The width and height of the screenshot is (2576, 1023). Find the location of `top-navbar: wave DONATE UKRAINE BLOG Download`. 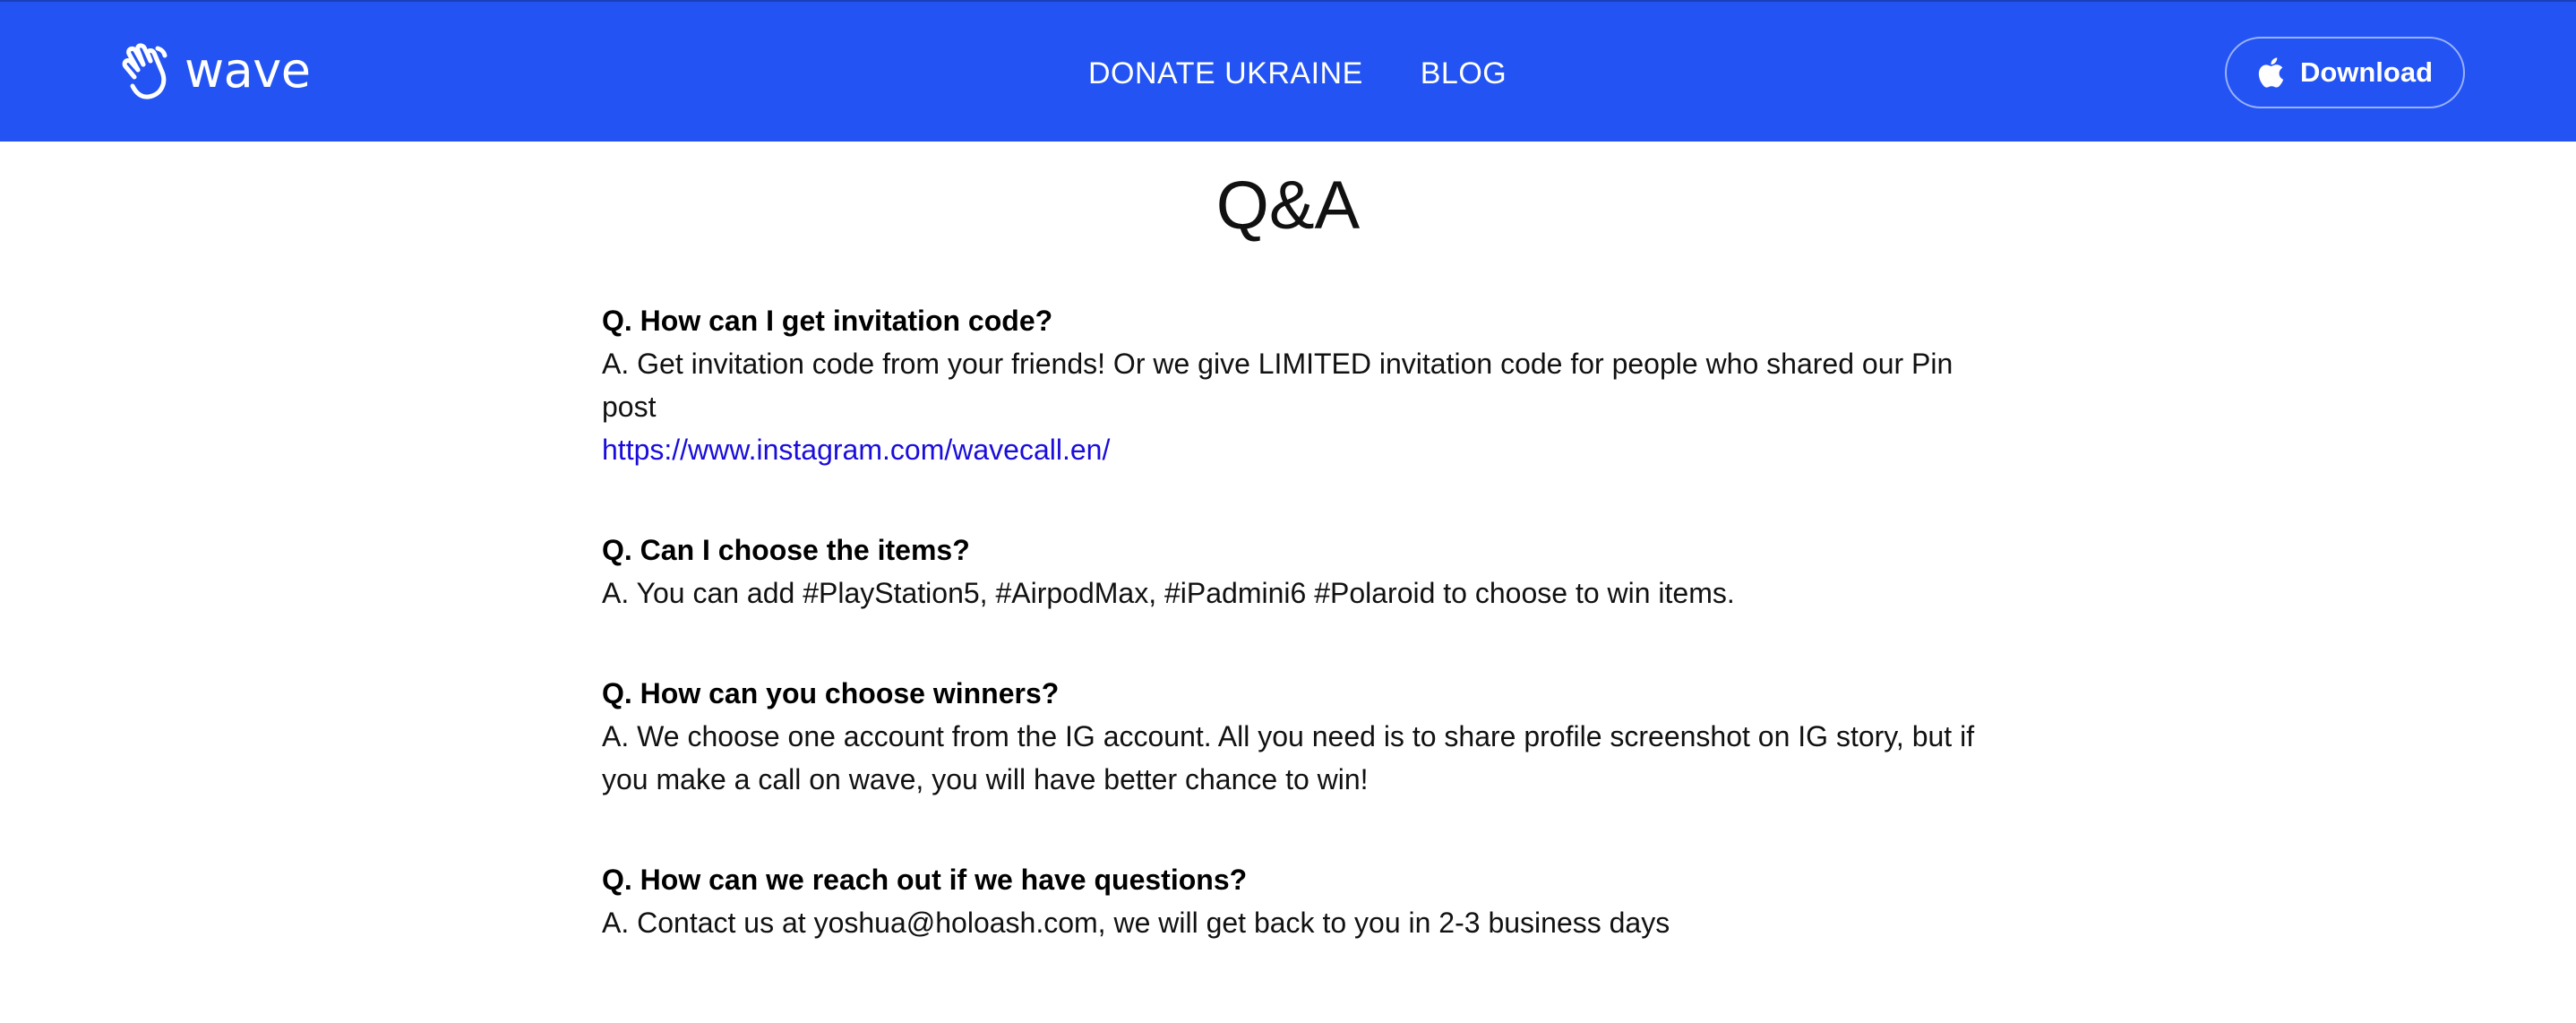

top-navbar: wave DONATE UKRAINE BLOG Download is located at coordinates (1288, 71).